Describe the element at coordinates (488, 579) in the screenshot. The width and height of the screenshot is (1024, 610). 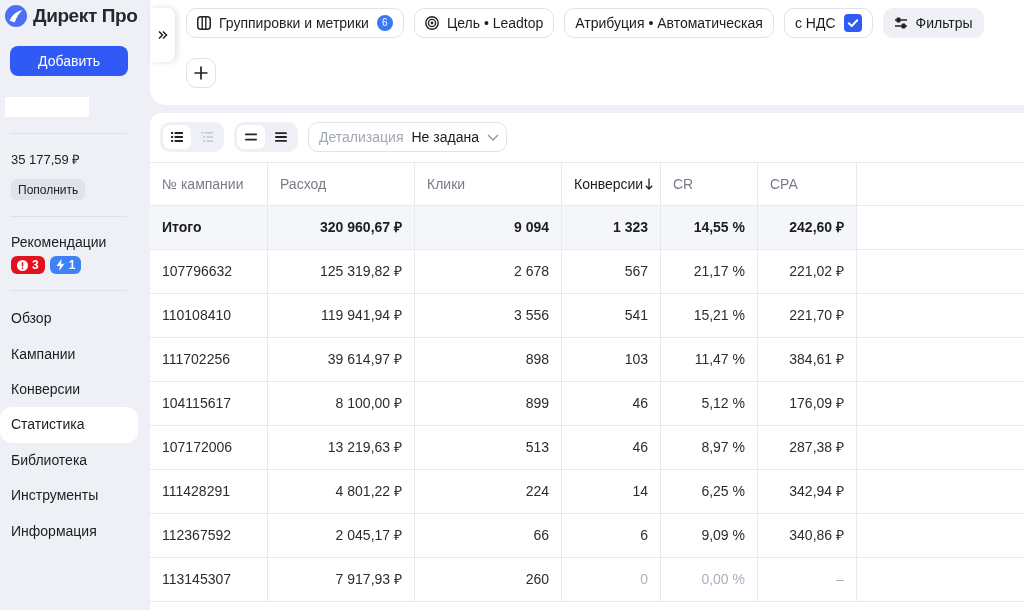
I see `table-cell: 260` at that location.